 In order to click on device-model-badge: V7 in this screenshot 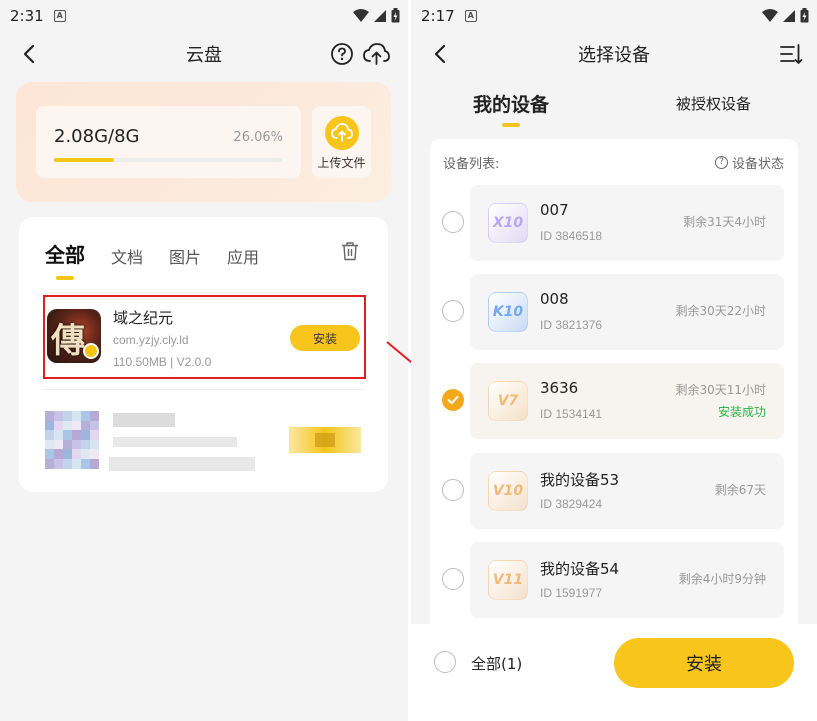, I will do `click(508, 401)`.